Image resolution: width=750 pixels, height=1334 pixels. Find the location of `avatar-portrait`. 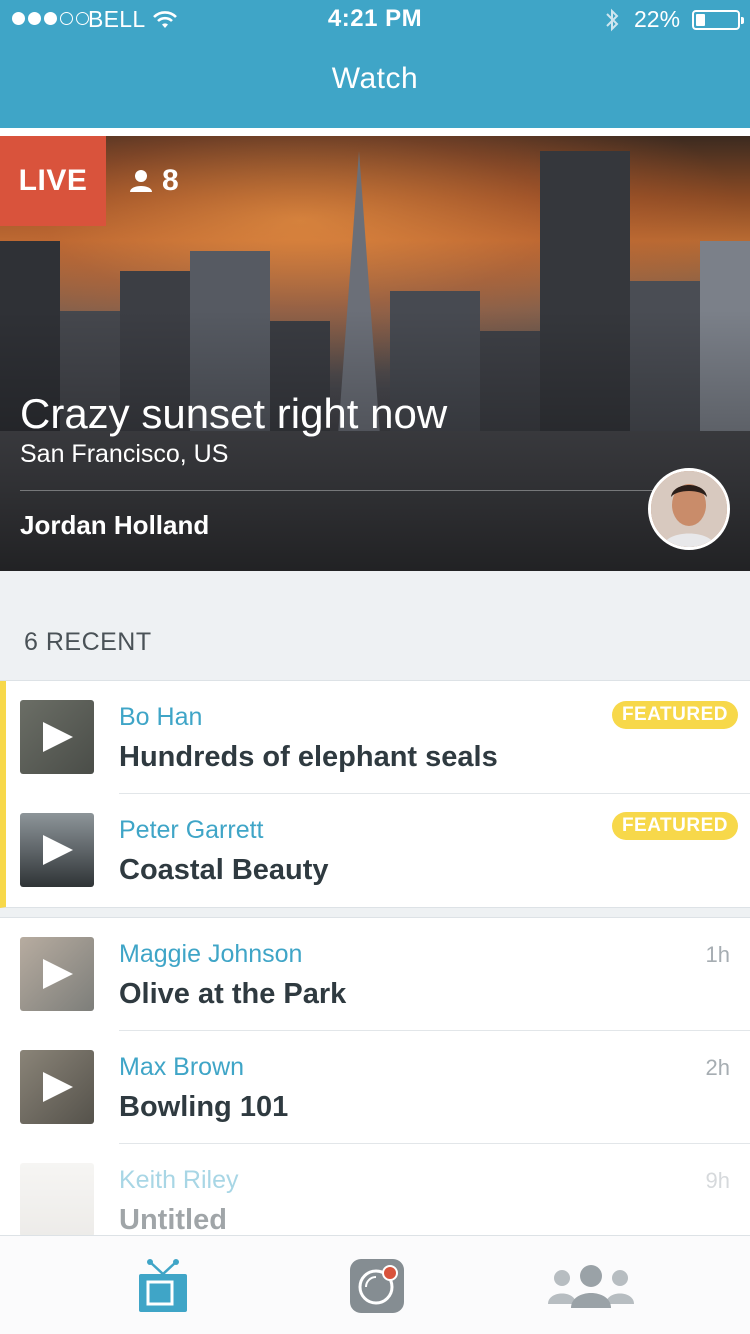

avatar-portrait is located at coordinates (689, 509).